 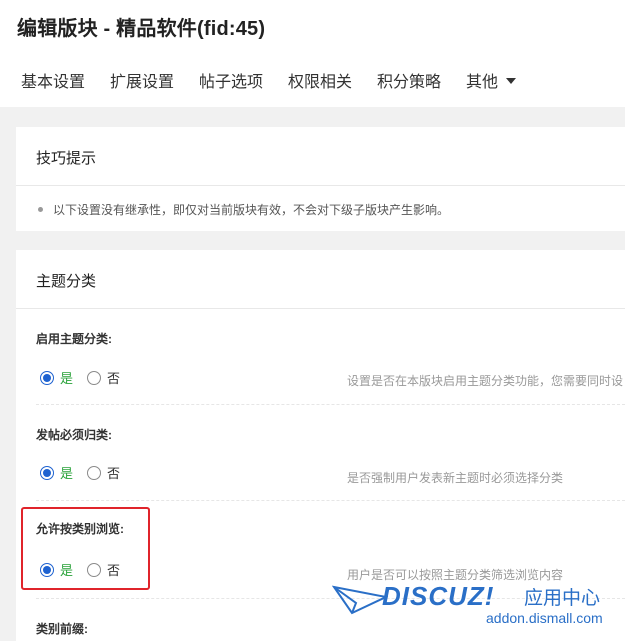 I want to click on tab-credit-policy: 积分策略, so click(x=409, y=80).